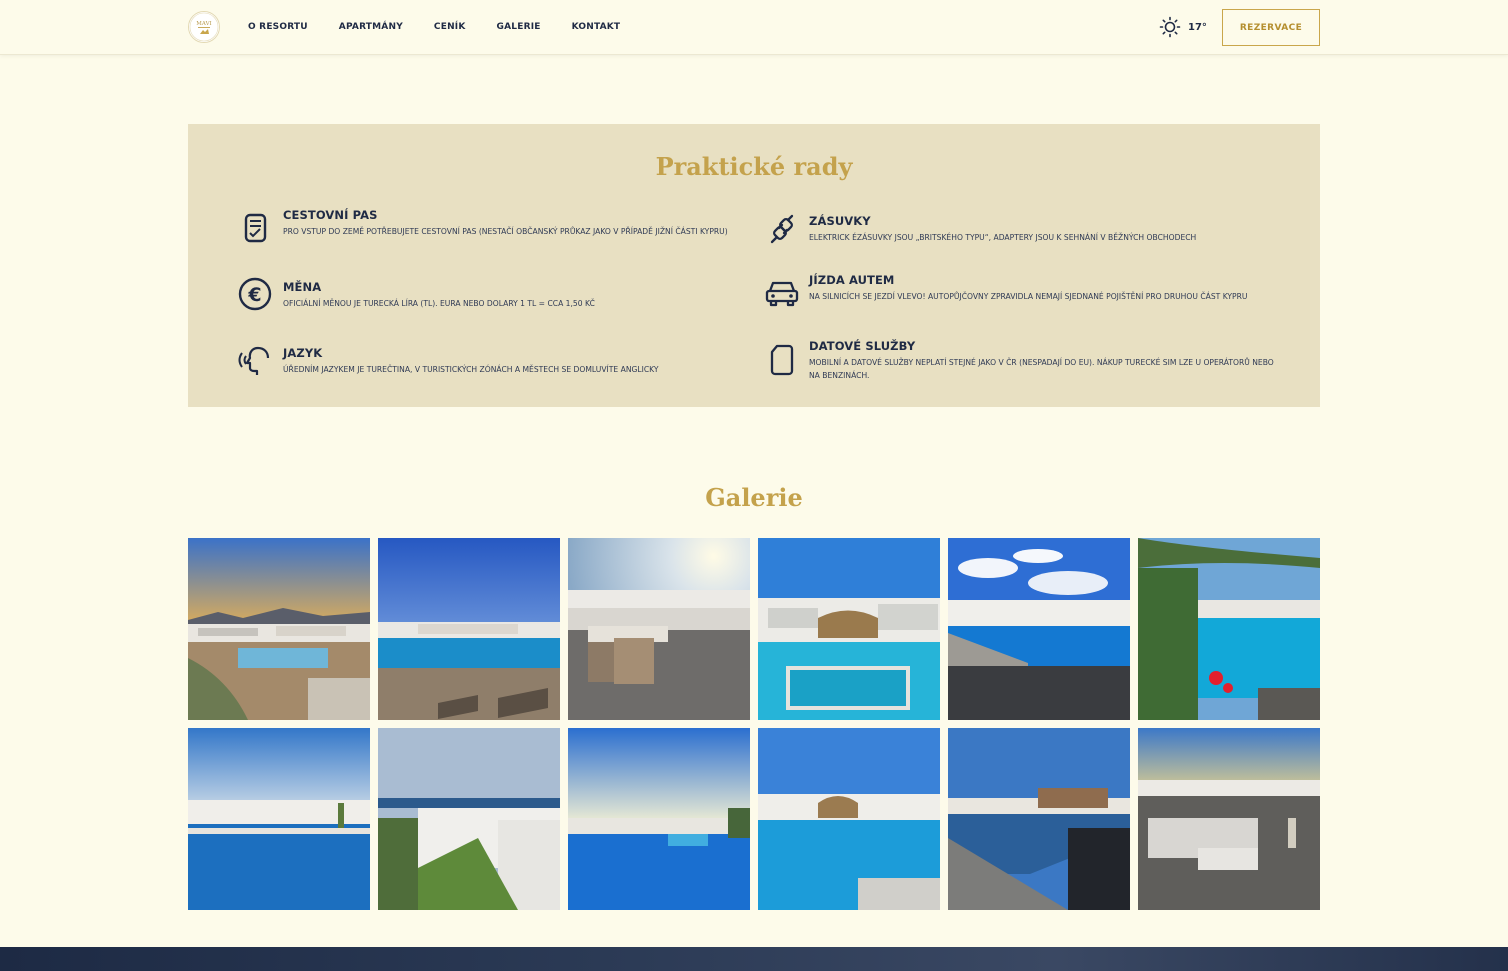 The height and width of the screenshot is (971, 1508). I want to click on resort-logo: MAVI, so click(204, 27).